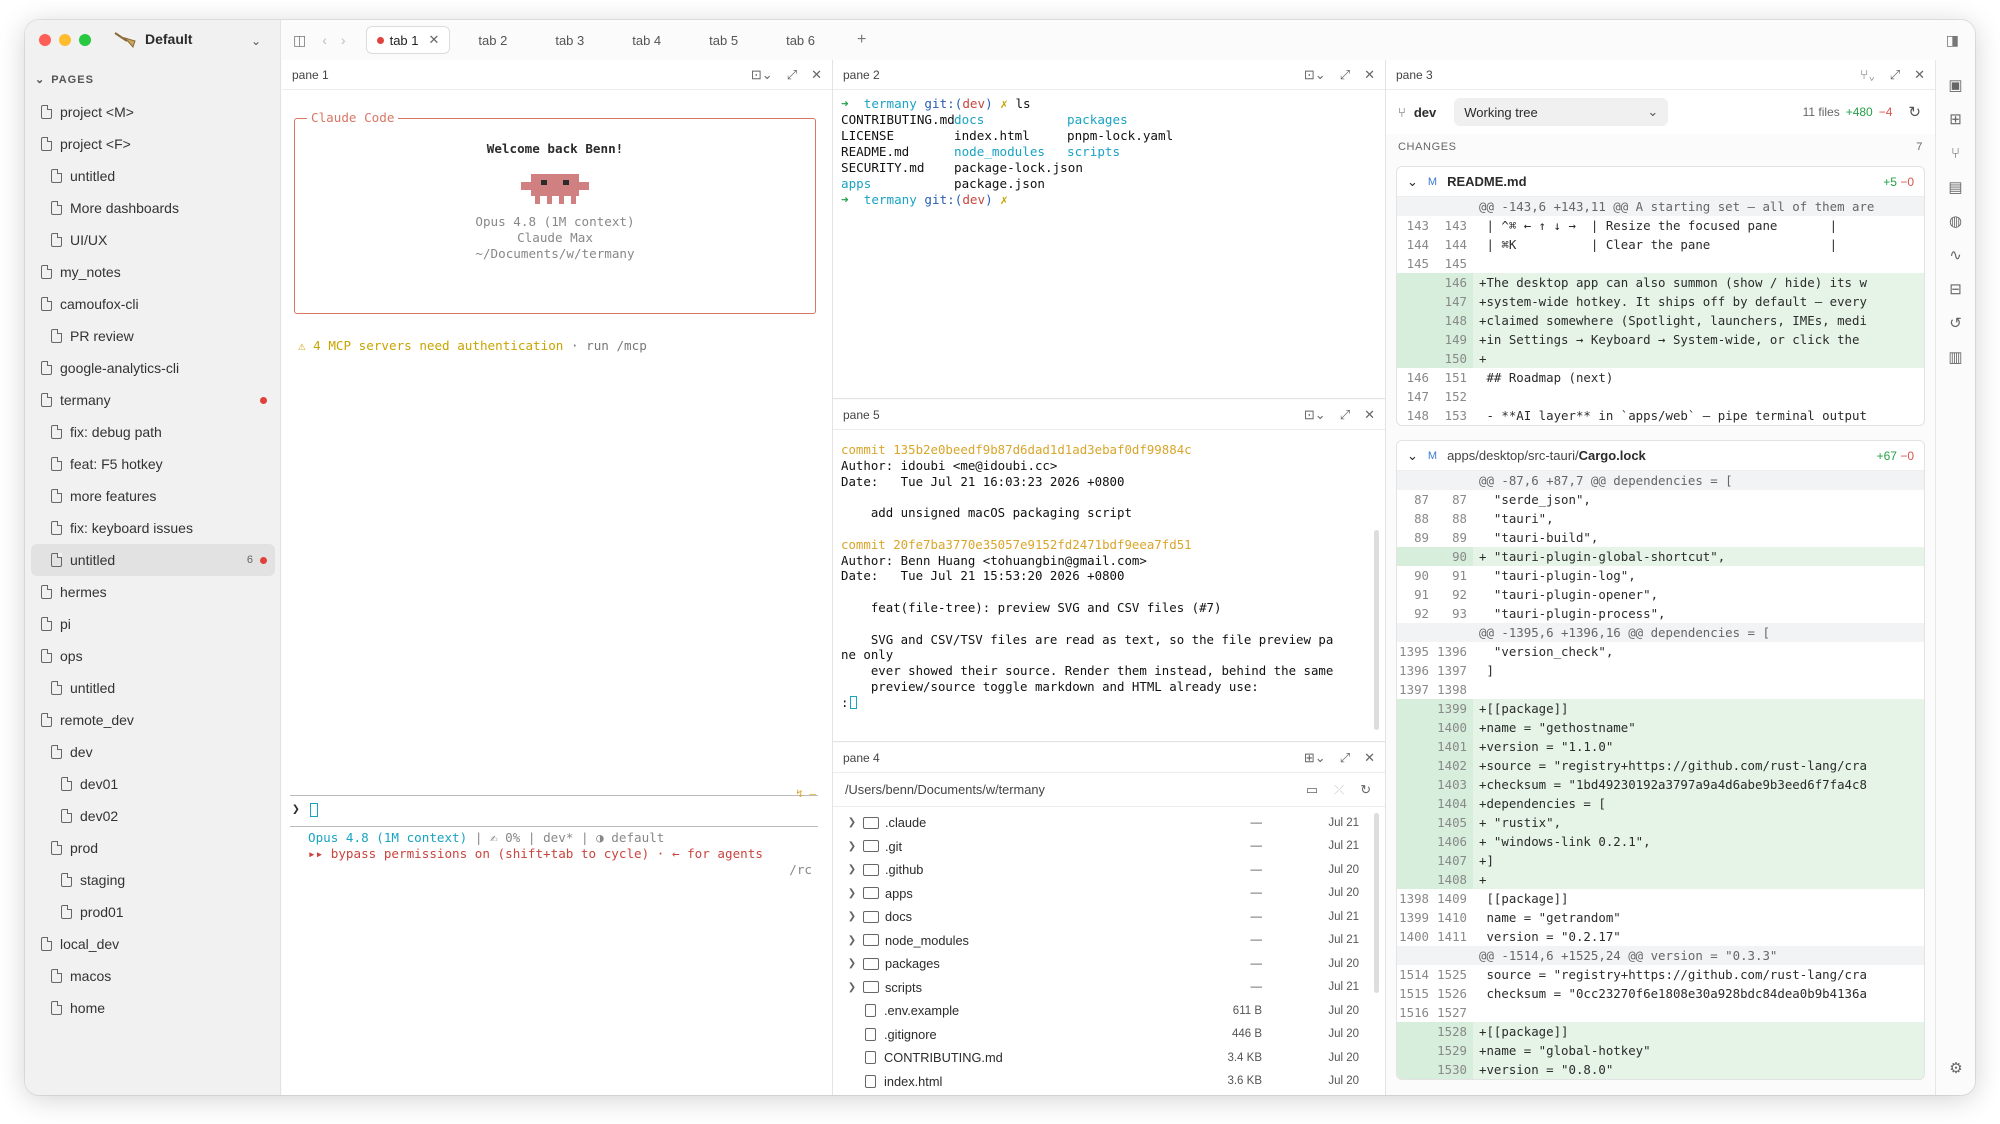 The width and height of the screenshot is (2000, 1124). I want to click on file-row: ❯ scripts — Jul 21, so click(1110, 988).